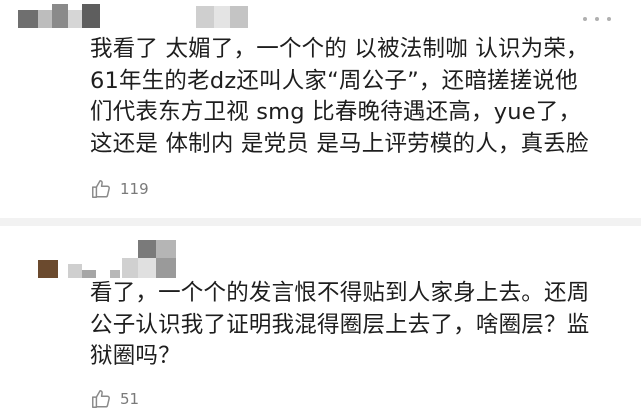  Describe the element at coordinates (48, 269) in the screenshot. I see `avatar` at that location.